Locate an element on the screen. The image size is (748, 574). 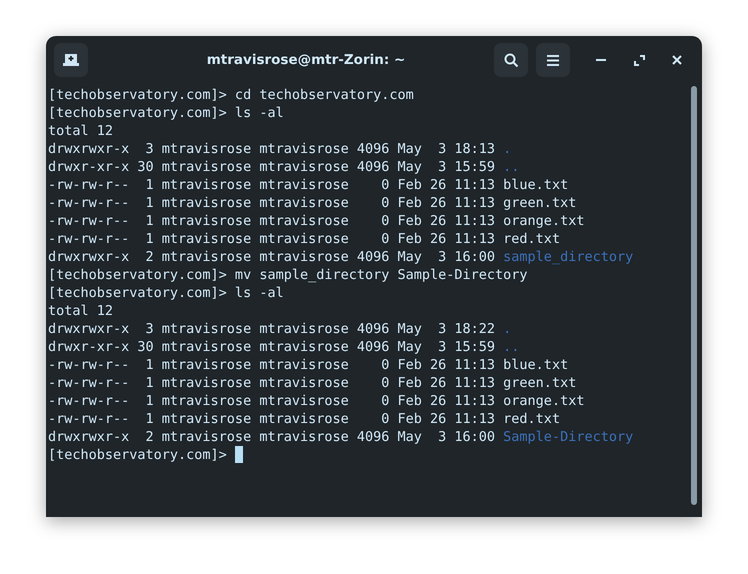
prompt-text: [techobservatory.com]> is located at coordinates (137, 455).